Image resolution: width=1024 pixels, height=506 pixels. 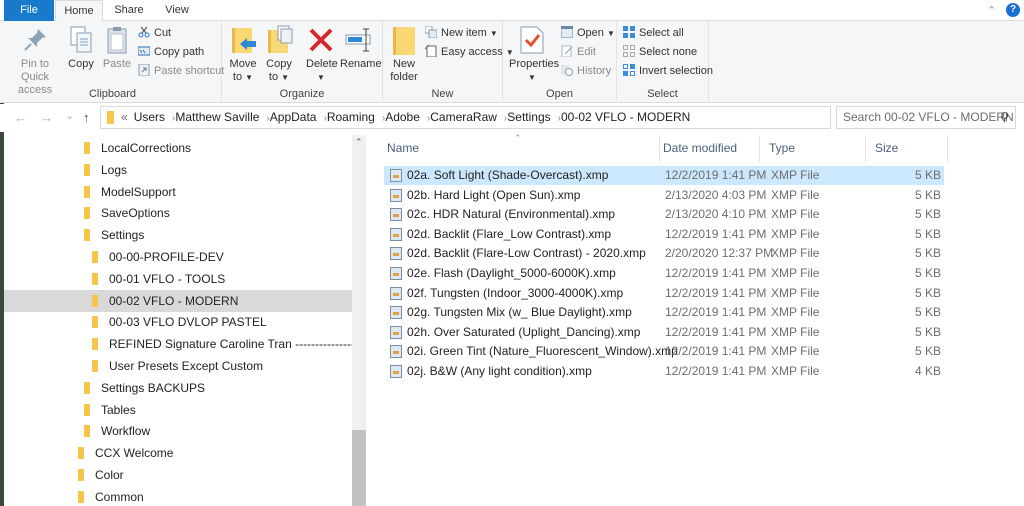 I want to click on easy-access-button: Easy access ▼, so click(x=469, y=52).